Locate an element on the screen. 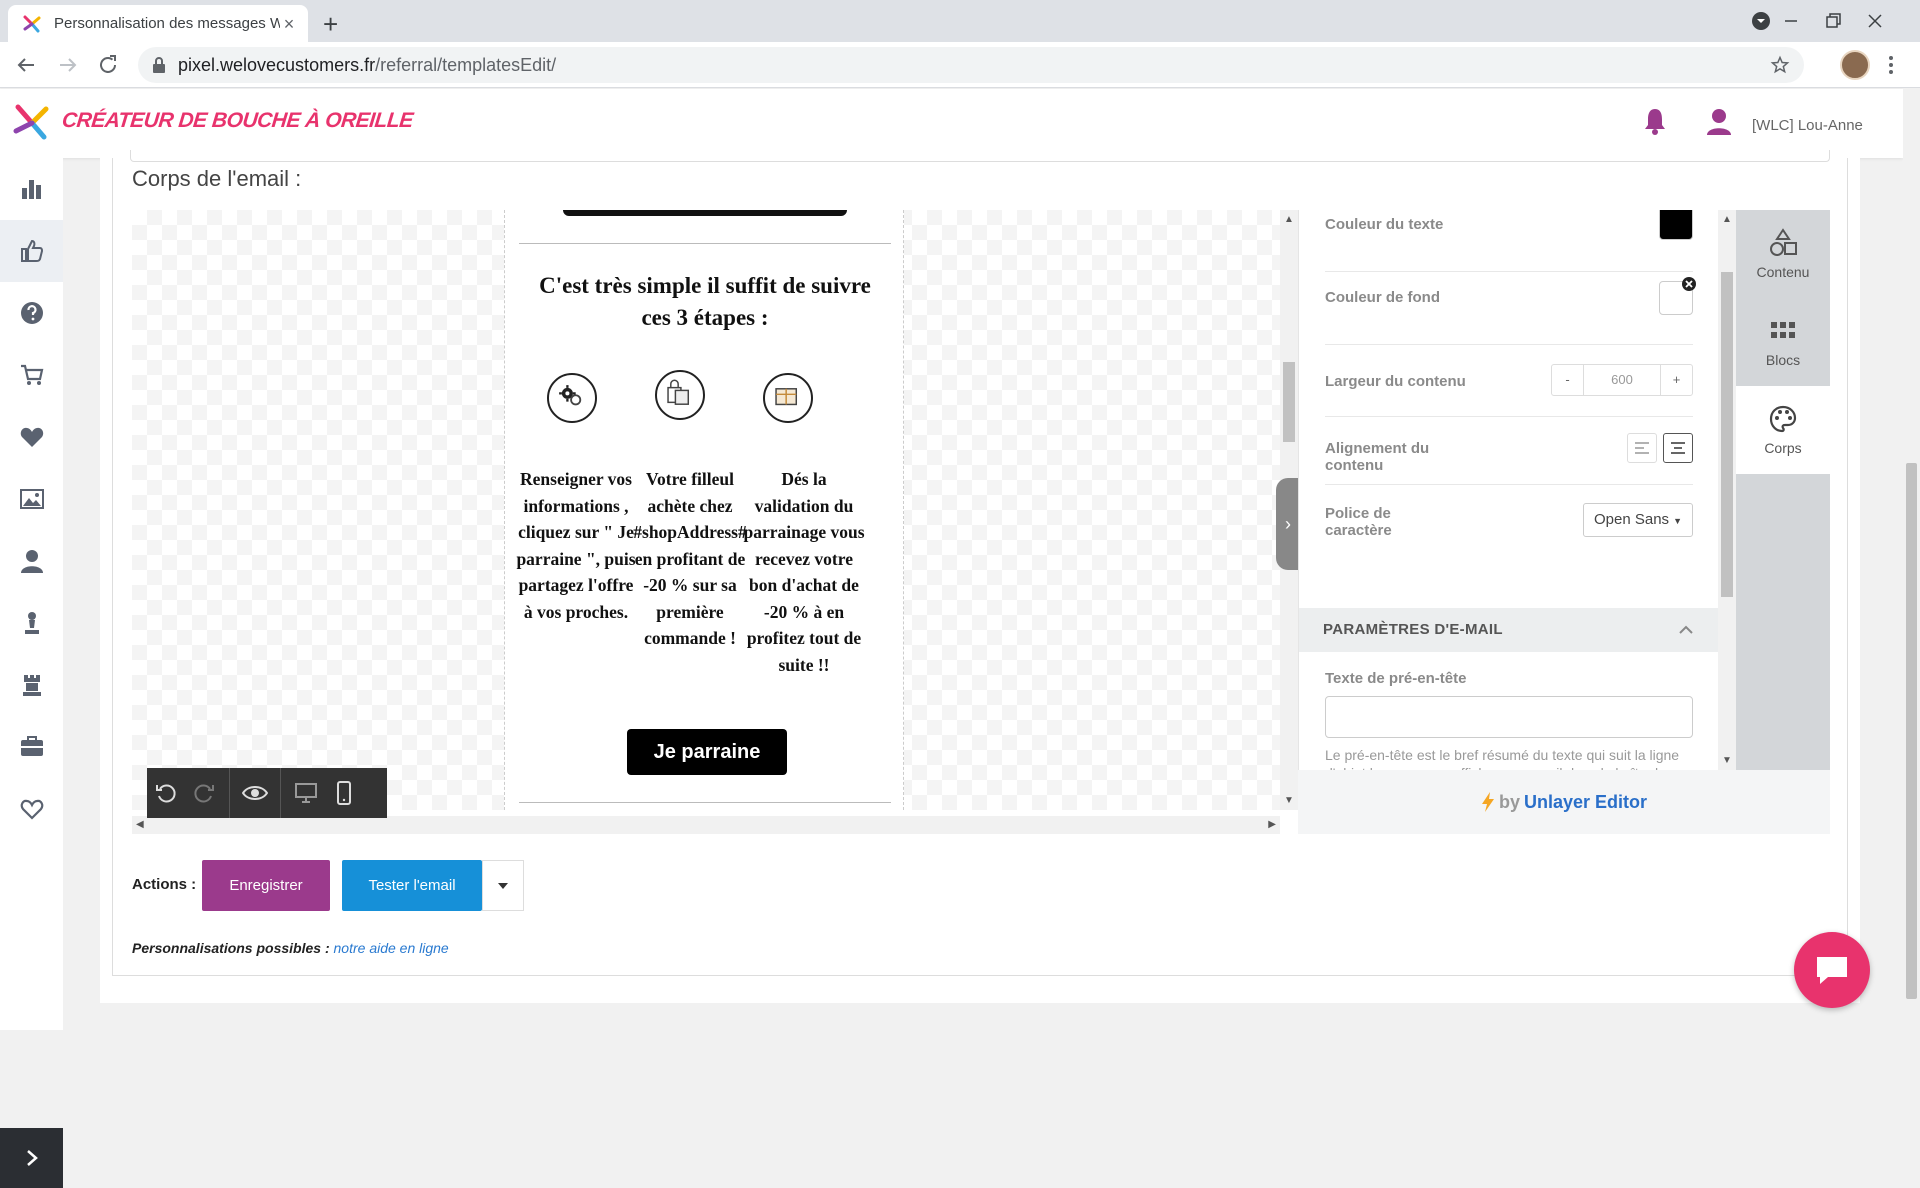 This screenshot has width=1920, height=1188. undo-button is located at coordinates (166, 793).